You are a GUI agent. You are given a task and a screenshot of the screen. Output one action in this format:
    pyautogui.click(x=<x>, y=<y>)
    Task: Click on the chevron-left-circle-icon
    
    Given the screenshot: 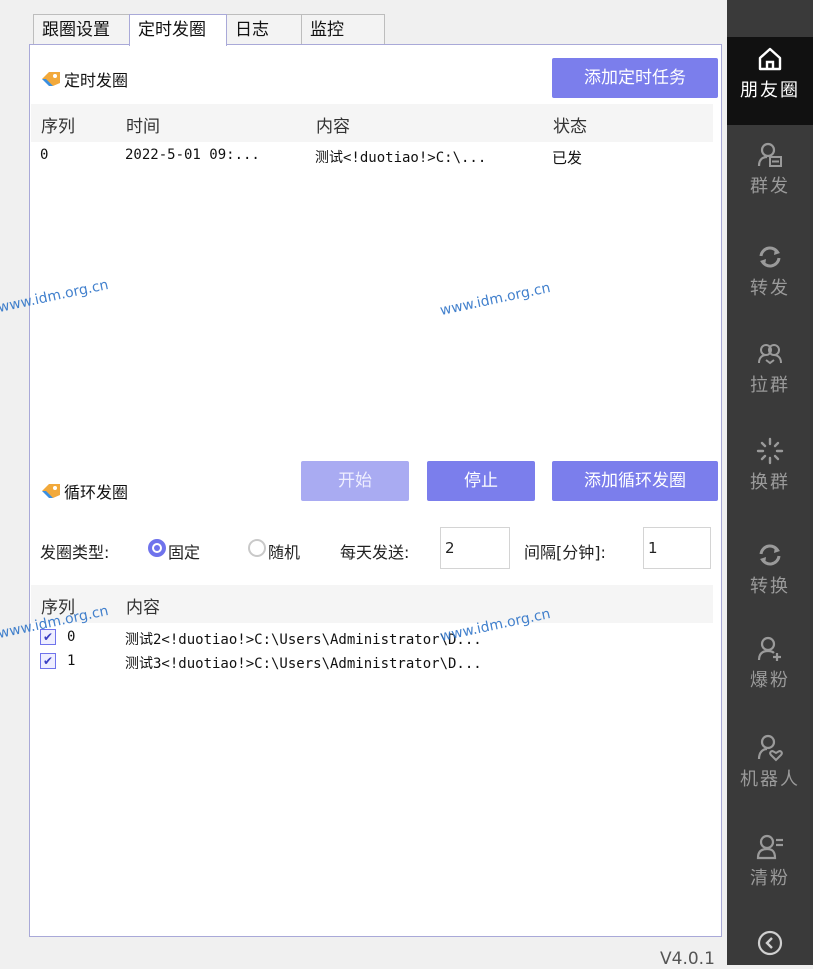 What is the action you would take?
    pyautogui.click(x=770, y=943)
    